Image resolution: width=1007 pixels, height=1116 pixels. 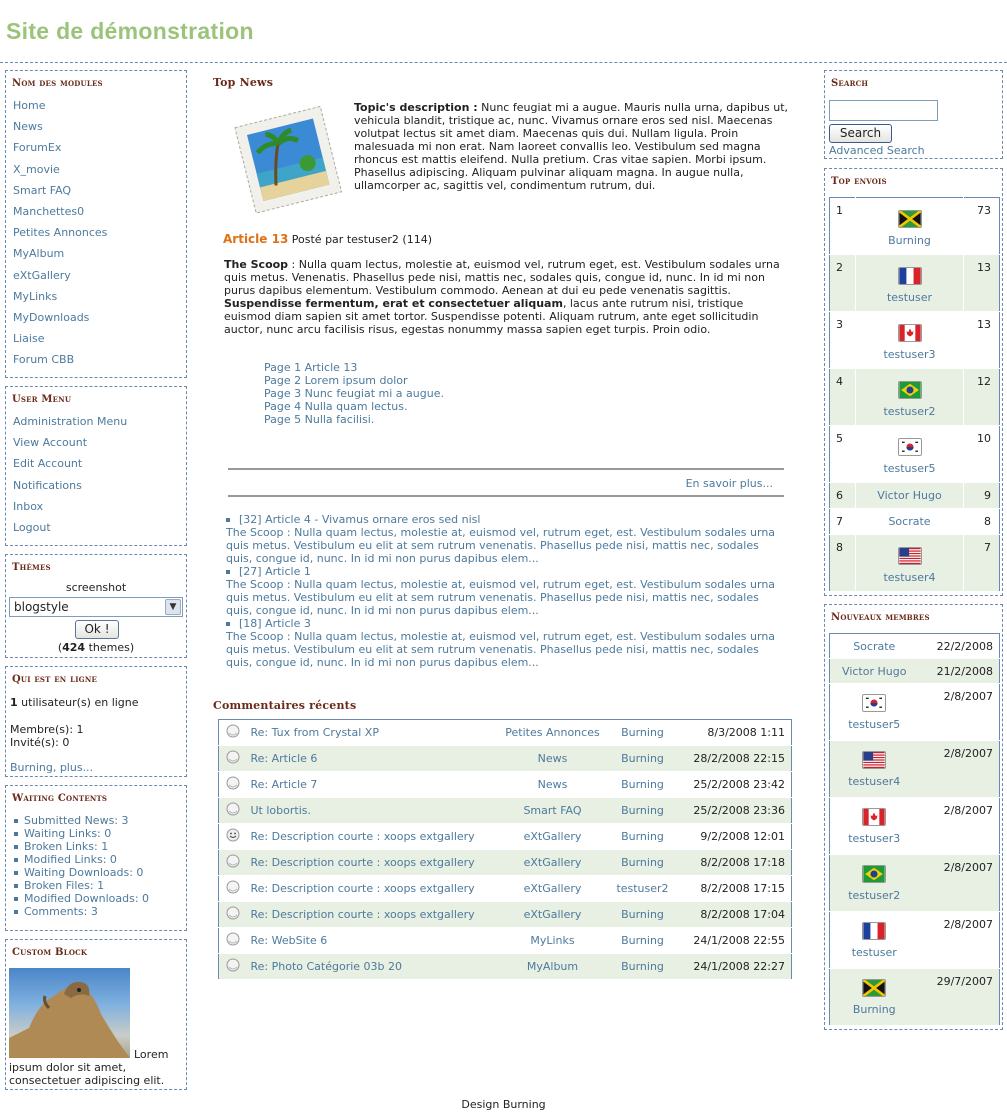 I want to click on module-item: Liaise, so click(x=96, y=338).